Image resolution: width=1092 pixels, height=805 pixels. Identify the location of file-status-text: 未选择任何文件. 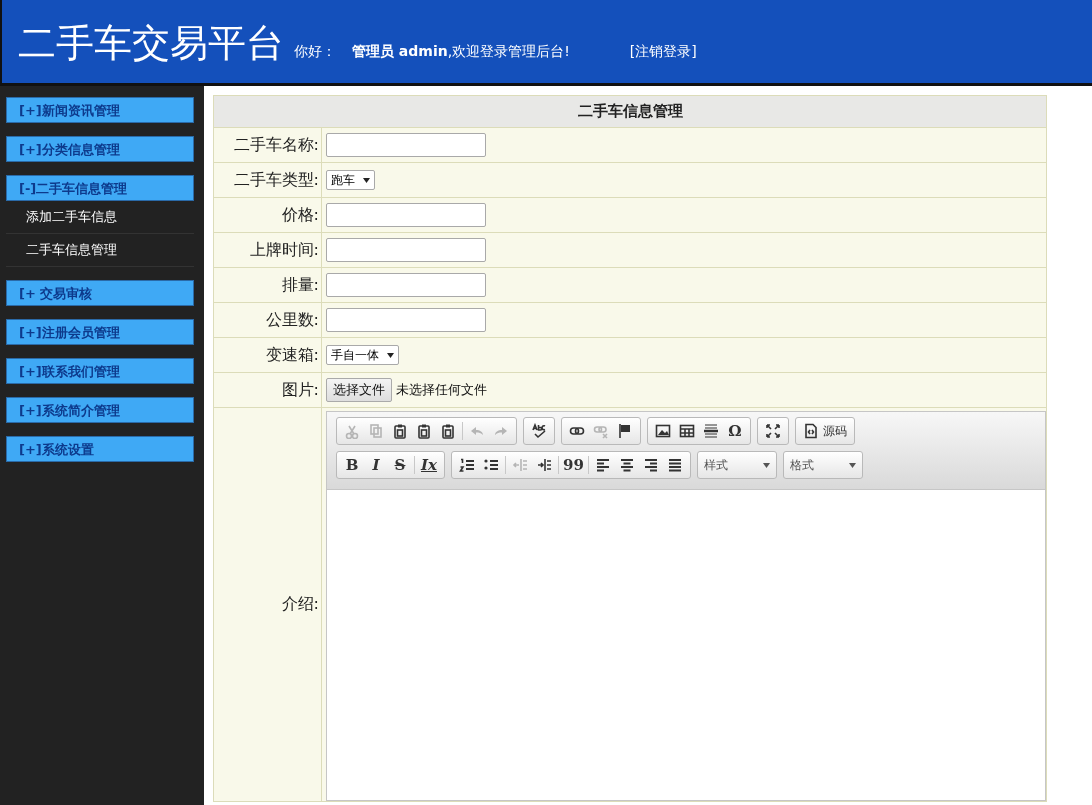
(441, 389).